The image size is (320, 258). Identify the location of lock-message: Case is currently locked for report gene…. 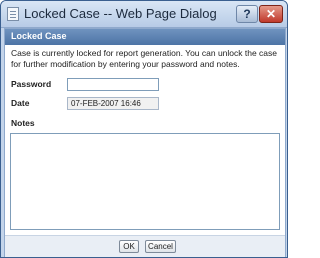
(144, 58).